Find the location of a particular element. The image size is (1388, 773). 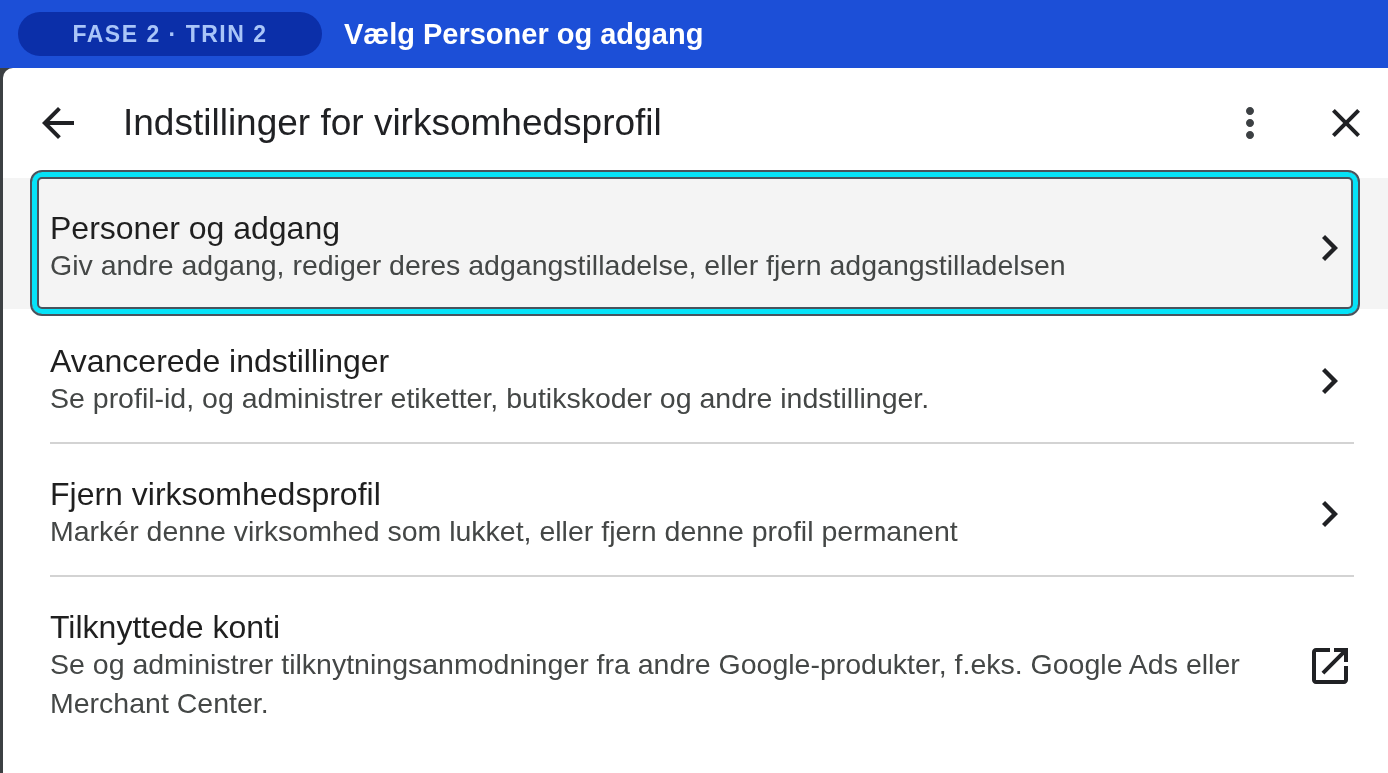

back-arrow-icon is located at coordinates (58, 123).